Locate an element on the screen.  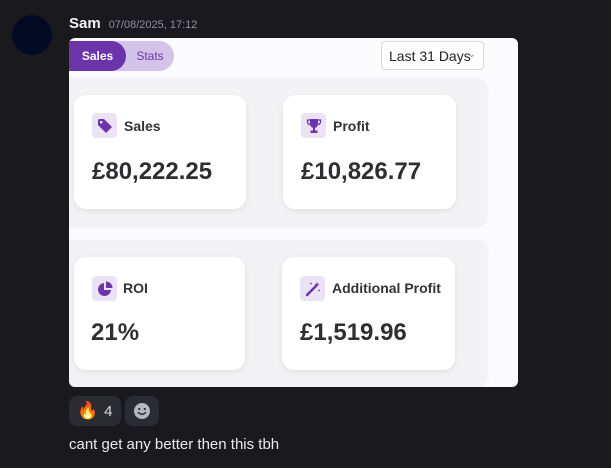
stat-label: ROI is located at coordinates (135, 288).